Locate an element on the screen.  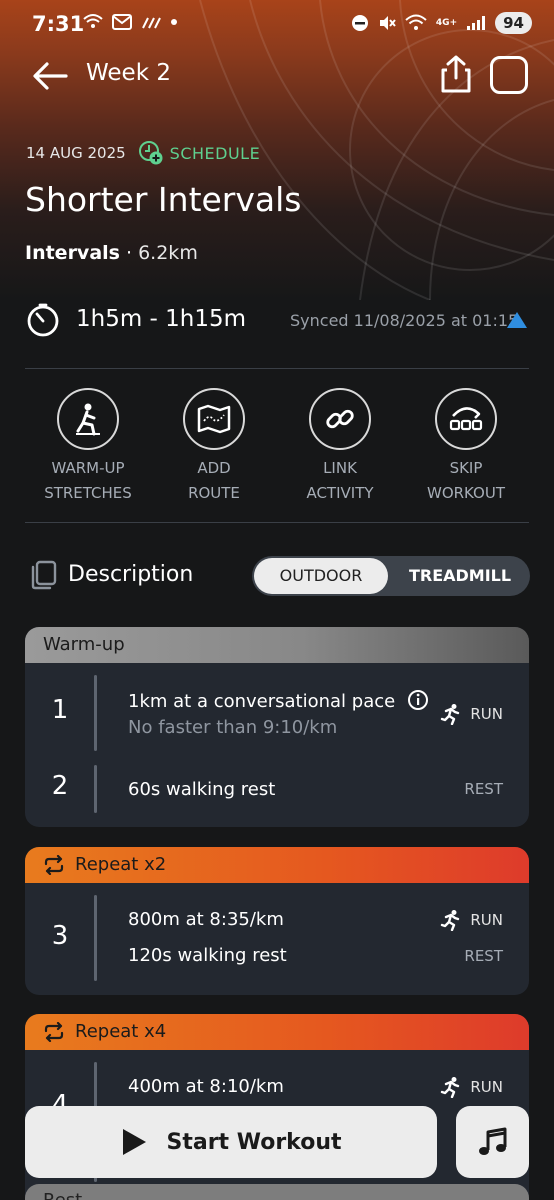
music-button is located at coordinates (492, 1142).